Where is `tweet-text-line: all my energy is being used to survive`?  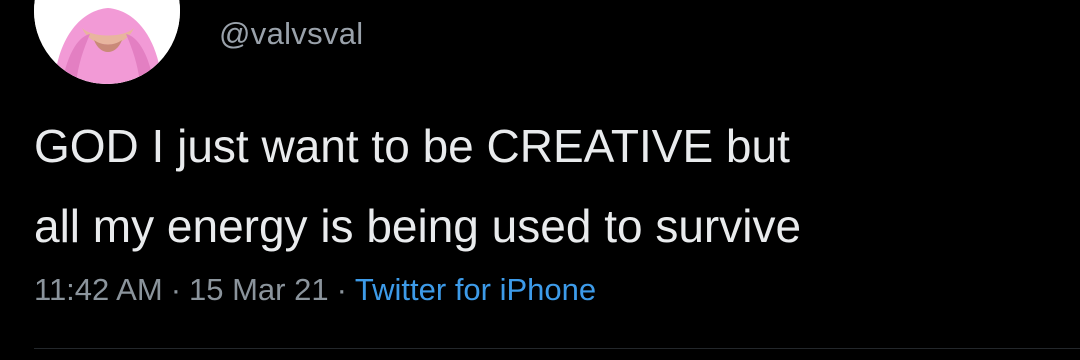
tweet-text-line: all my energy is being used to survive is located at coordinates (418, 226).